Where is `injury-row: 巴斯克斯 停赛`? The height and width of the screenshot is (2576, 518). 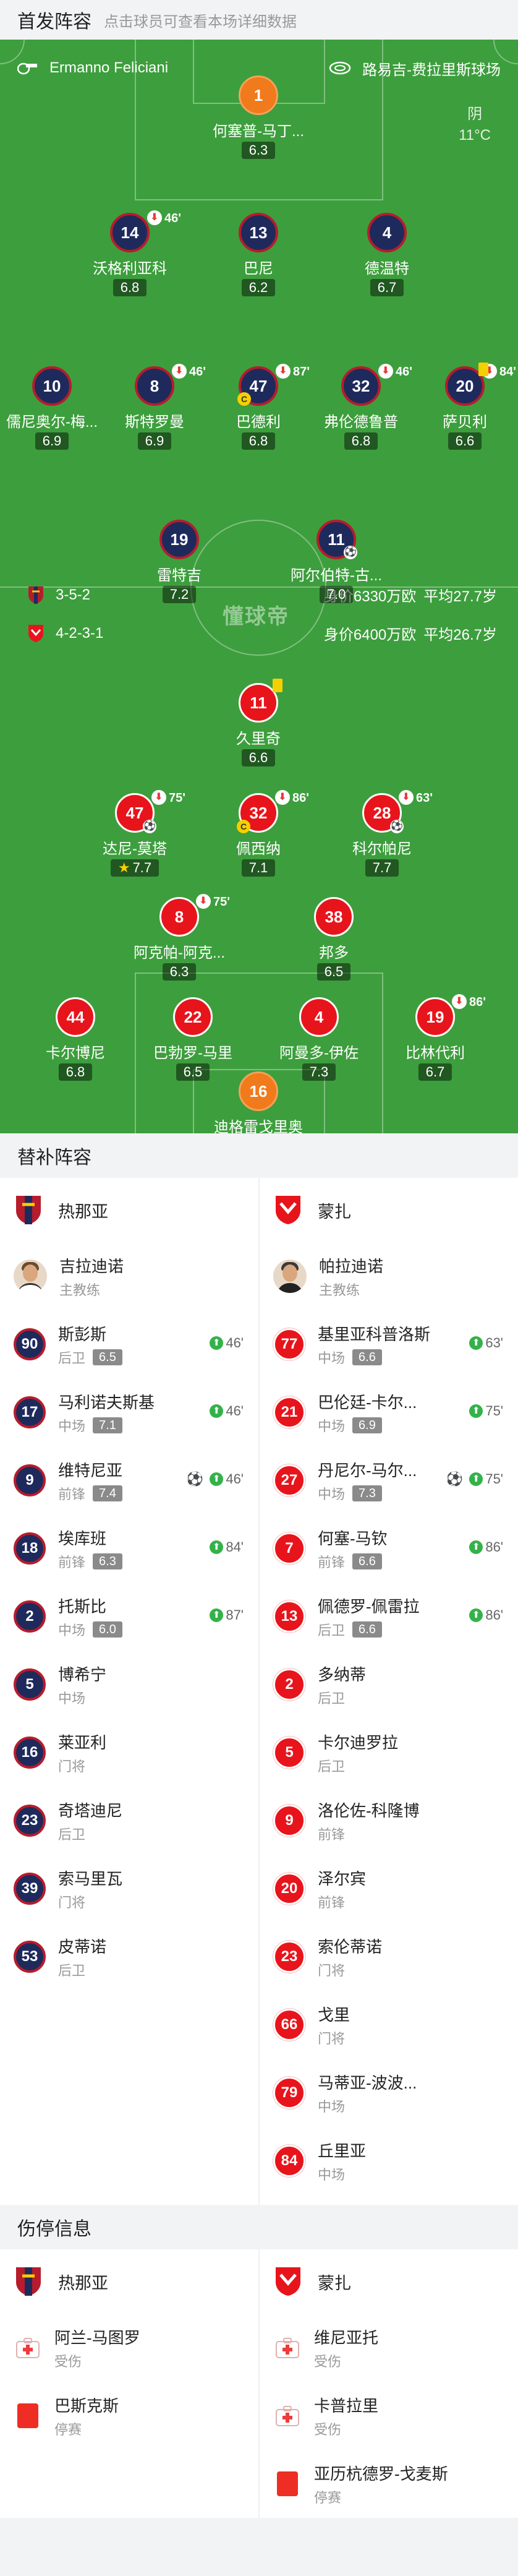
injury-row: 巴斯克斯 停赛 is located at coordinates (129, 2416).